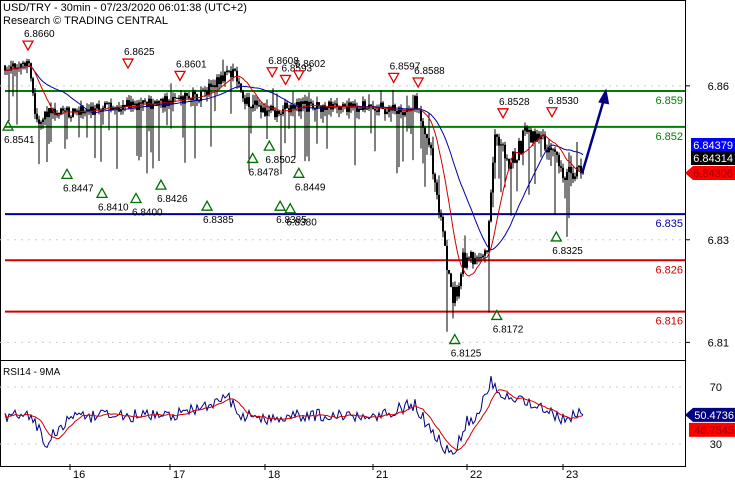  What do you see at coordinates (172, 199) in the screenshot?
I see `low-label: 6.8426` at bounding box center [172, 199].